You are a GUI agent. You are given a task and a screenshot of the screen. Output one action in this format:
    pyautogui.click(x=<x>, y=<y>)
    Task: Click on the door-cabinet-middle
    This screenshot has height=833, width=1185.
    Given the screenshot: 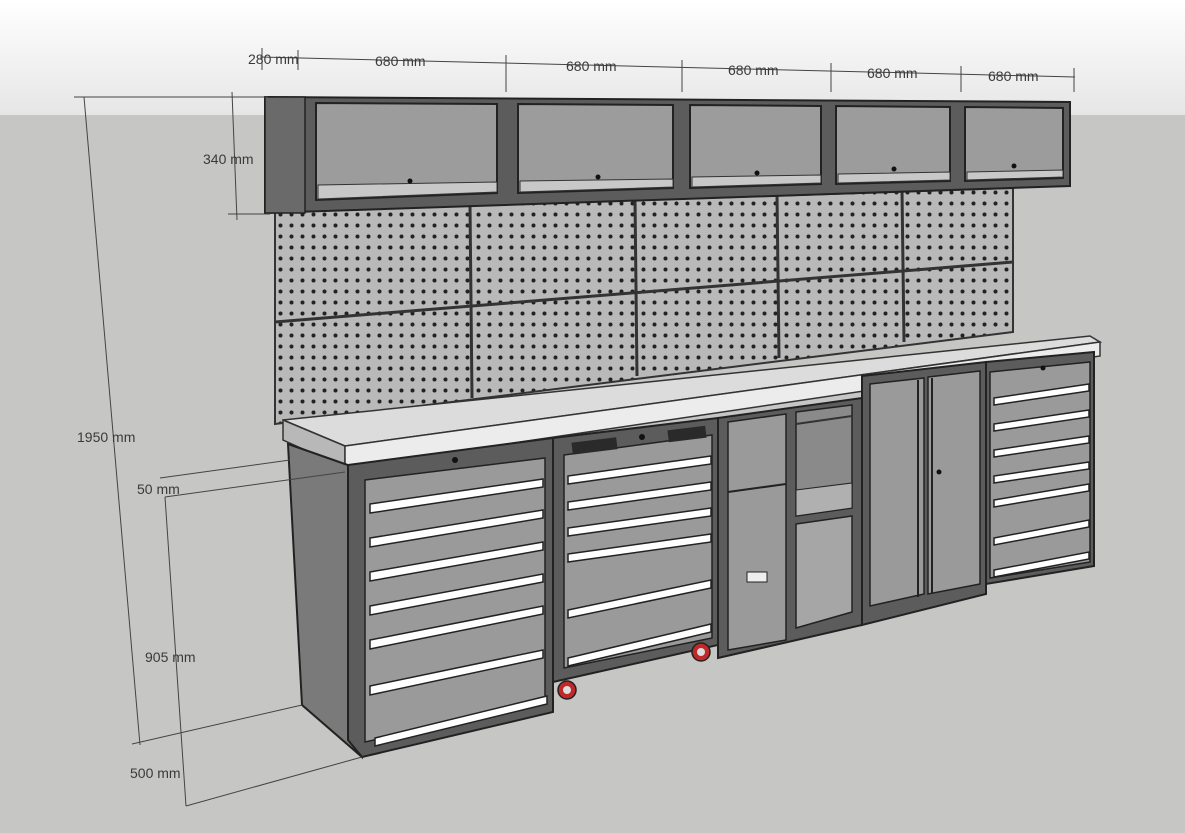 What is the action you would take?
    pyautogui.click(x=790, y=528)
    